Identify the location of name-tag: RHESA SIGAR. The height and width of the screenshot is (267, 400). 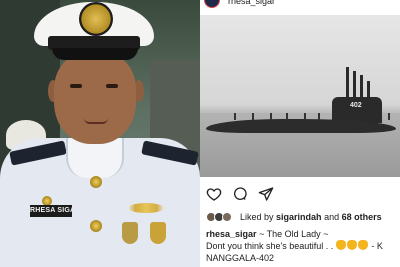
(51, 211).